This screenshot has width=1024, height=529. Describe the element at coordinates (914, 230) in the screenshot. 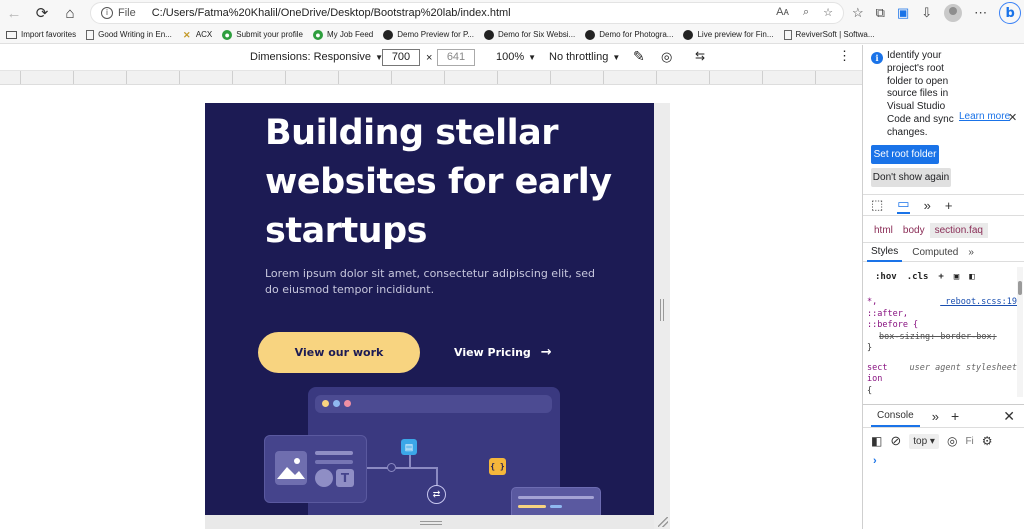

I see `crumb-body: body` at that location.